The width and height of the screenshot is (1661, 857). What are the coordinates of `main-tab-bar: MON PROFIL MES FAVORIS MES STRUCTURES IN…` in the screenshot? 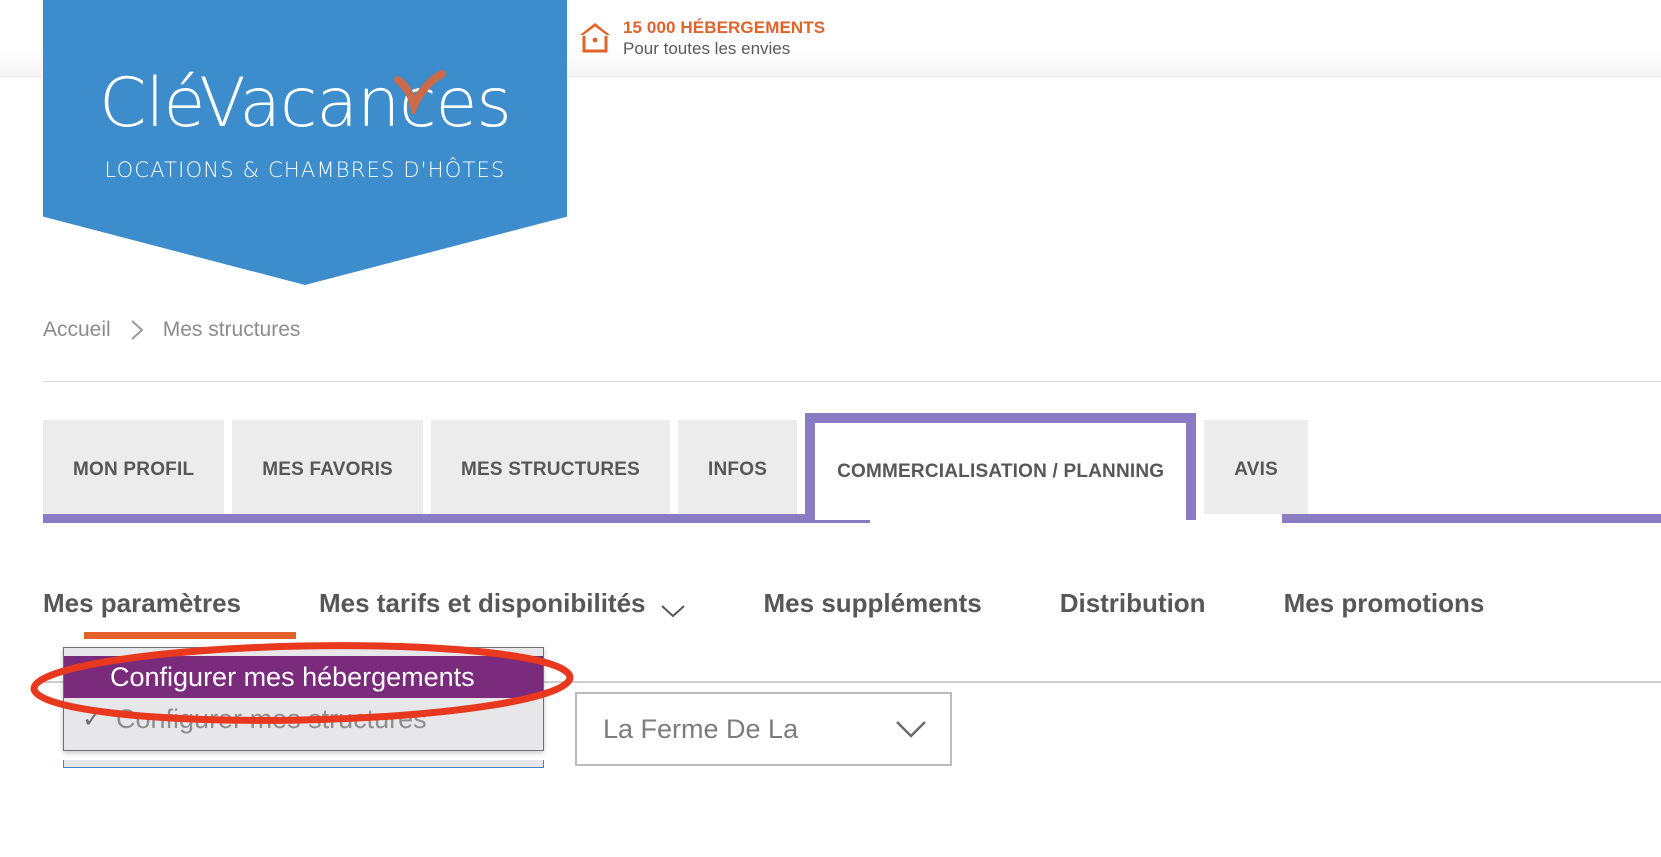 It's located at (679, 466).